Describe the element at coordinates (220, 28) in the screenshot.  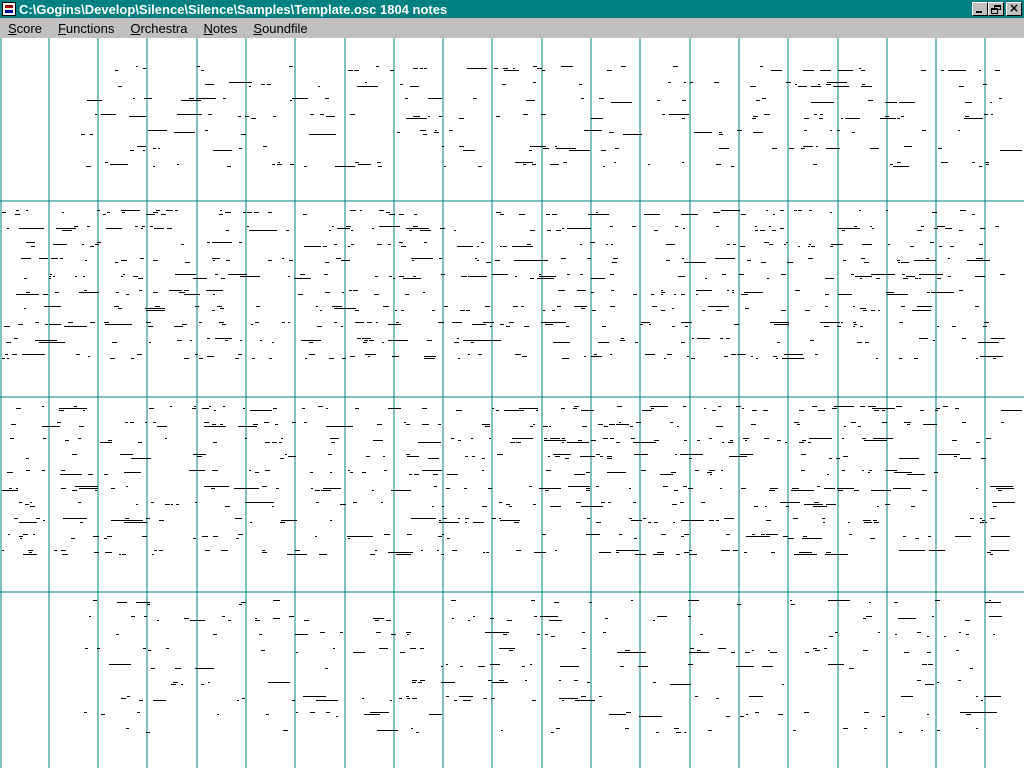
I see `menu-notes: Notes` at that location.